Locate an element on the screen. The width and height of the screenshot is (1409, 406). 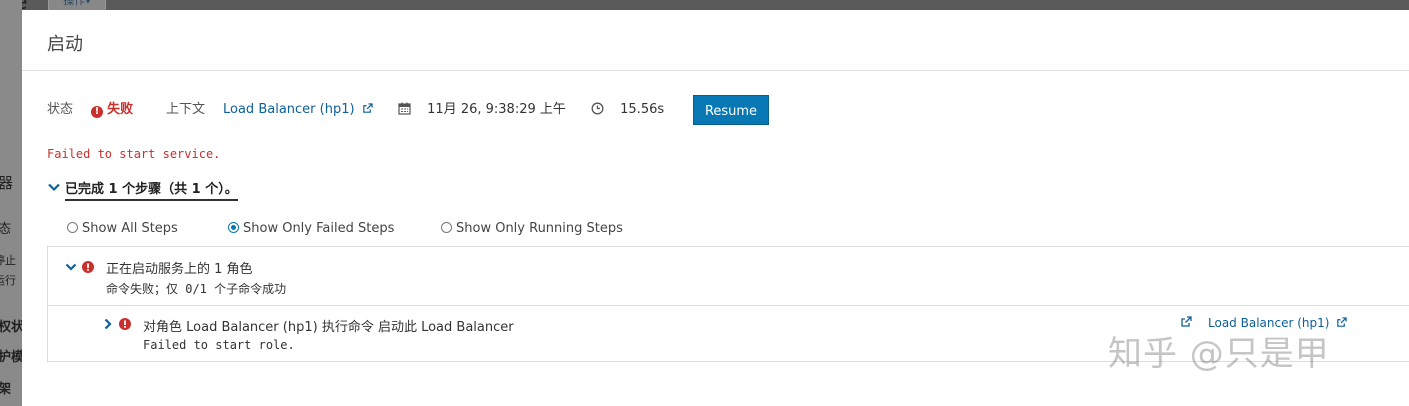
task-subtitle: Failed to start role. is located at coordinates (219, 345).